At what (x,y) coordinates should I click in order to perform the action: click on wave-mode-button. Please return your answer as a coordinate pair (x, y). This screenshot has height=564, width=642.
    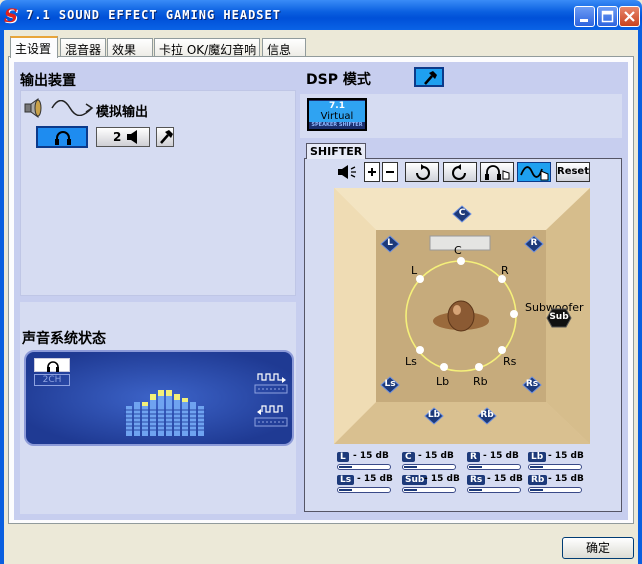
    Looking at the image, I should click on (534, 172).